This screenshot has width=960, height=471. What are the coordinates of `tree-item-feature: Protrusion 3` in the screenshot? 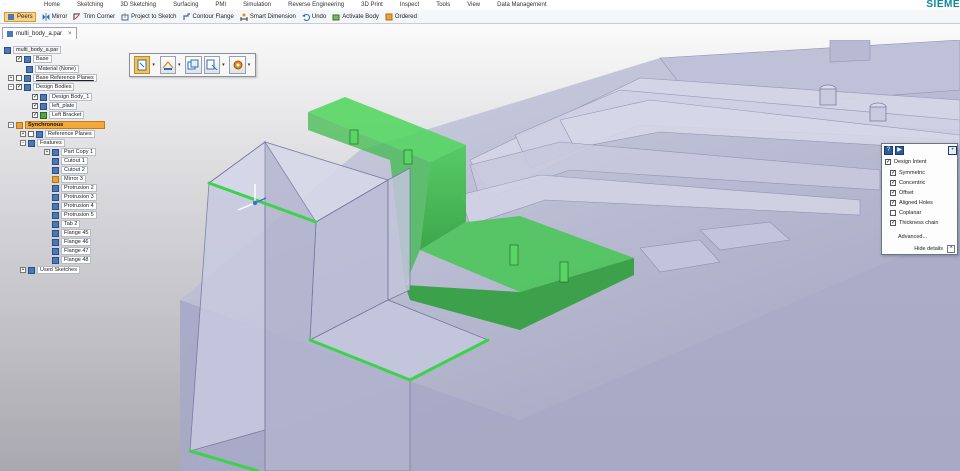 It's located at (74, 197).